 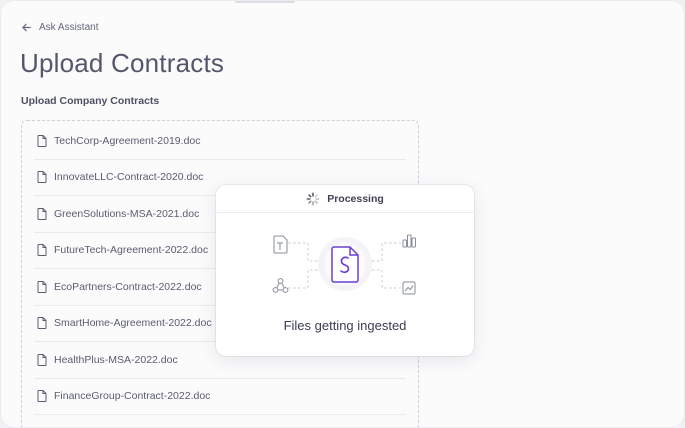 I want to click on ingestion-graphic, so click(x=344, y=264).